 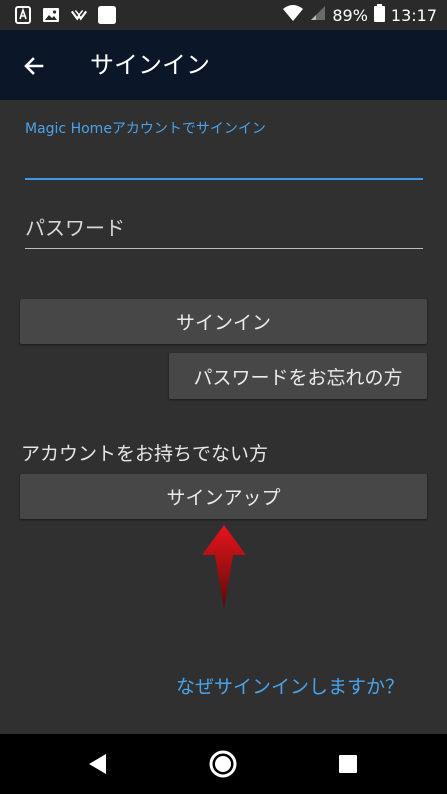 I want to click on back-triangle-icon, so click(x=97, y=764).